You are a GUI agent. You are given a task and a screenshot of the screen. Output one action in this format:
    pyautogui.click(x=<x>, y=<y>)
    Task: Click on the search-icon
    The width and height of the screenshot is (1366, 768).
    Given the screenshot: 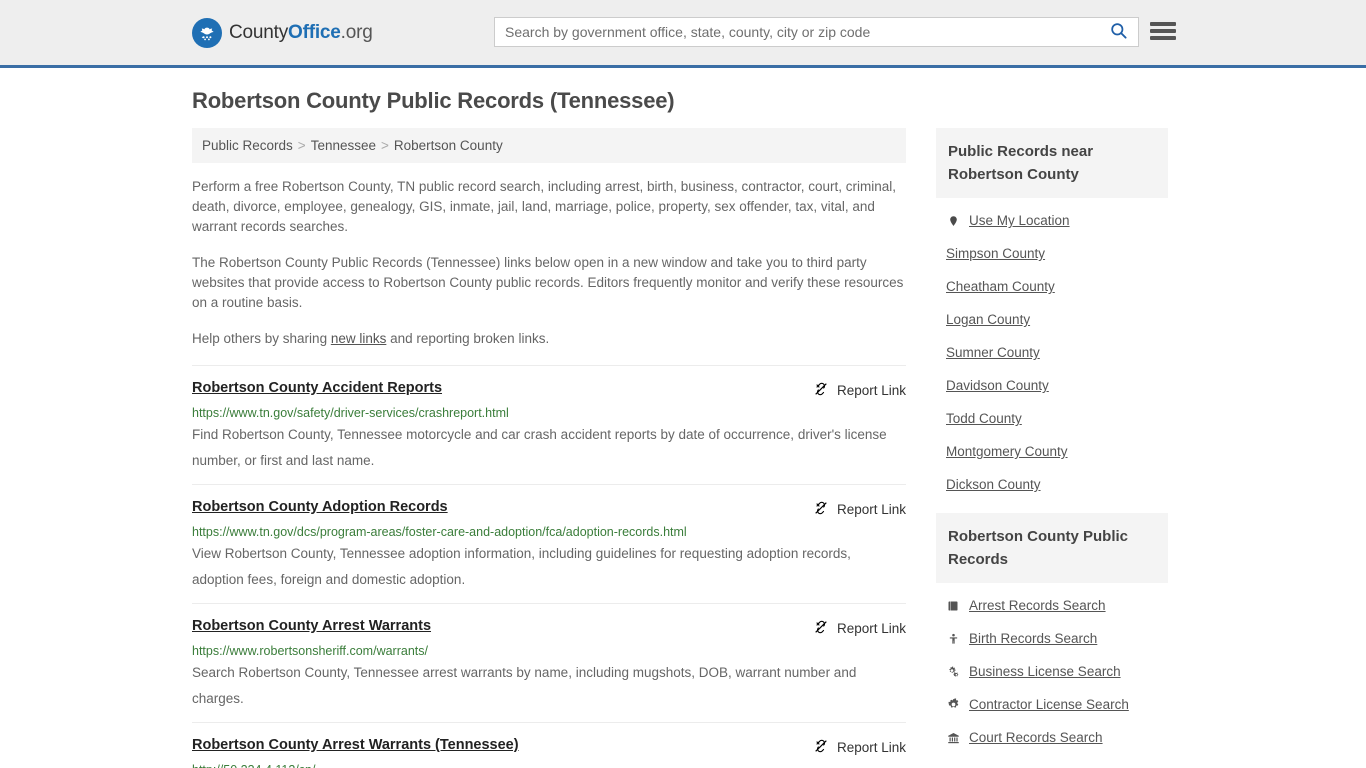 What is the action you would take?
    pyautogui.click(x=1118, y=32)
    